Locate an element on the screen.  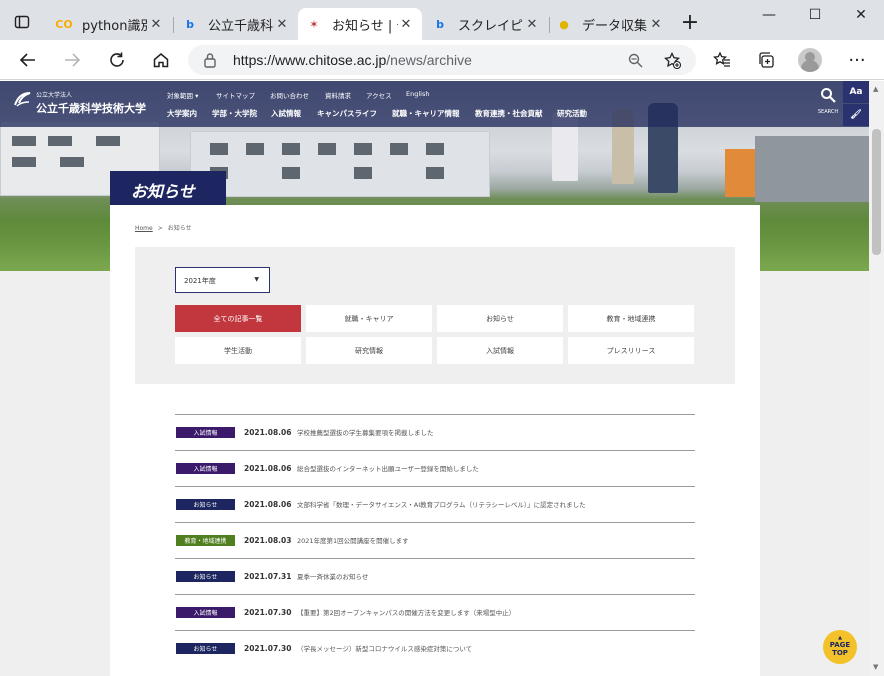
building-right is located at coordinates (812, 169).